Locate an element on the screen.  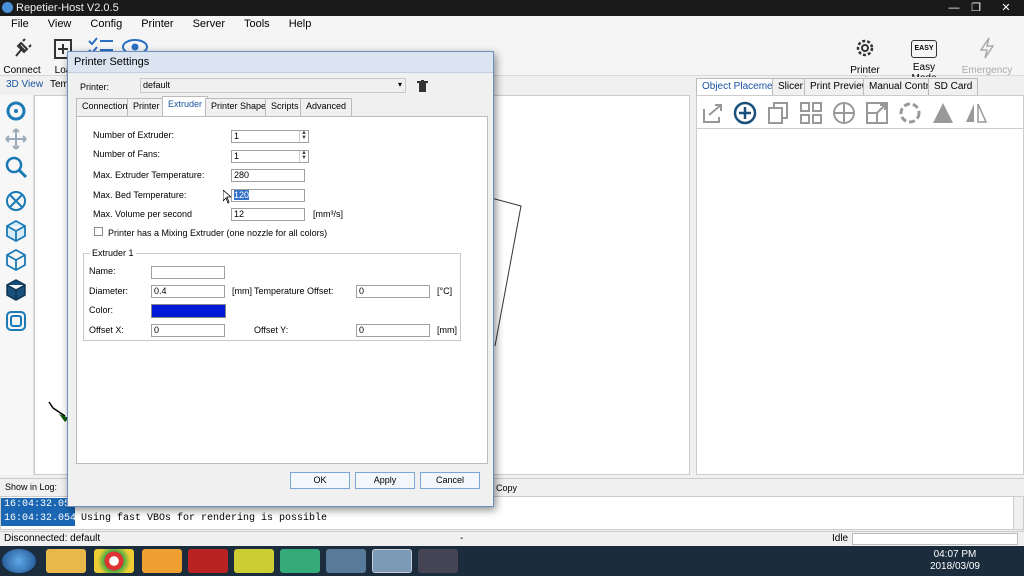
menu-help: Help is located at coordinates (299, 23).